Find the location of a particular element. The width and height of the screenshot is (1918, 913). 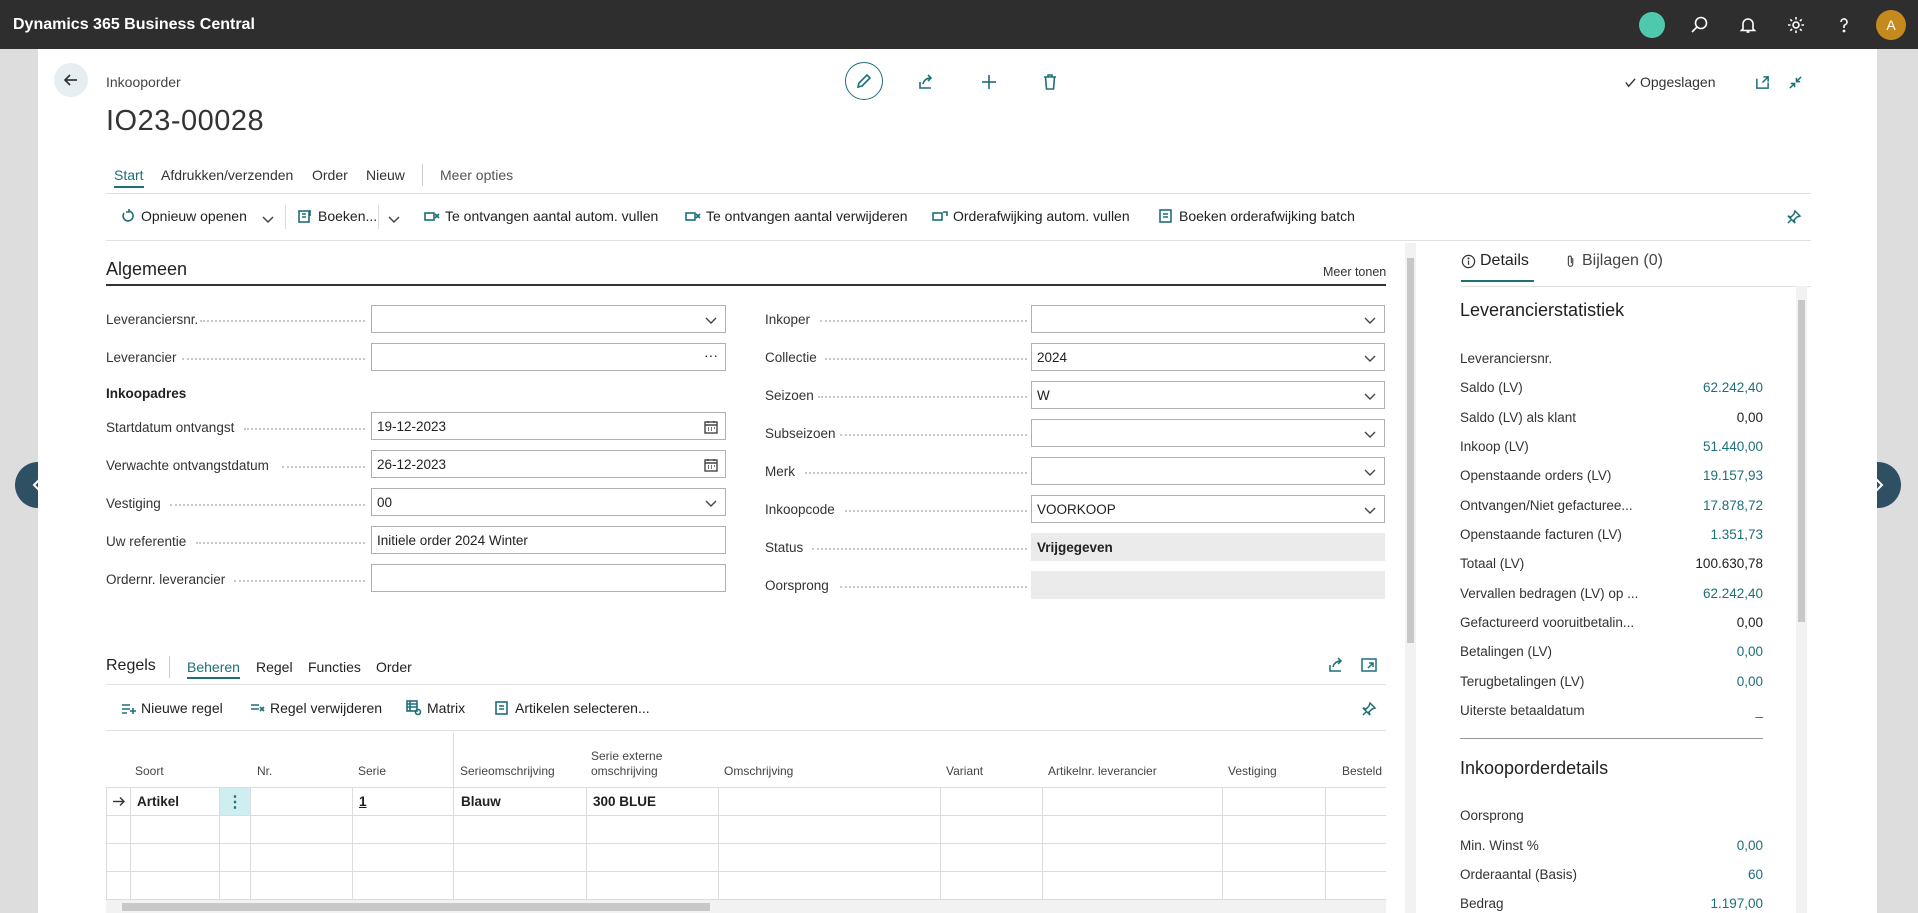

row-menu-button: ⋮ is located at coordinates (235, 801).